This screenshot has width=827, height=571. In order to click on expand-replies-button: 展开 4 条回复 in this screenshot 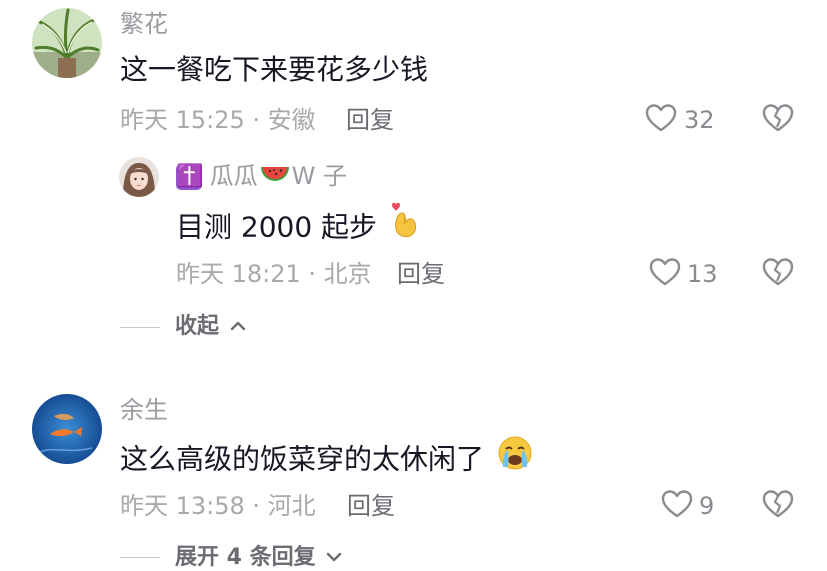, I will do `click(259, 558)`.